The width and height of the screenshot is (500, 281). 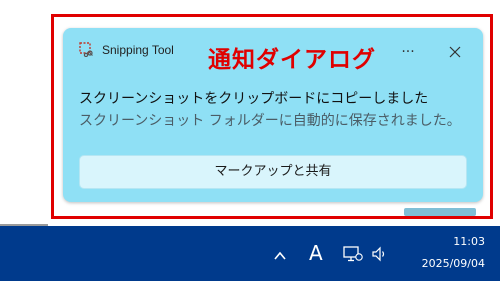 I want to click on network-icon, so click(x=353, y=254).